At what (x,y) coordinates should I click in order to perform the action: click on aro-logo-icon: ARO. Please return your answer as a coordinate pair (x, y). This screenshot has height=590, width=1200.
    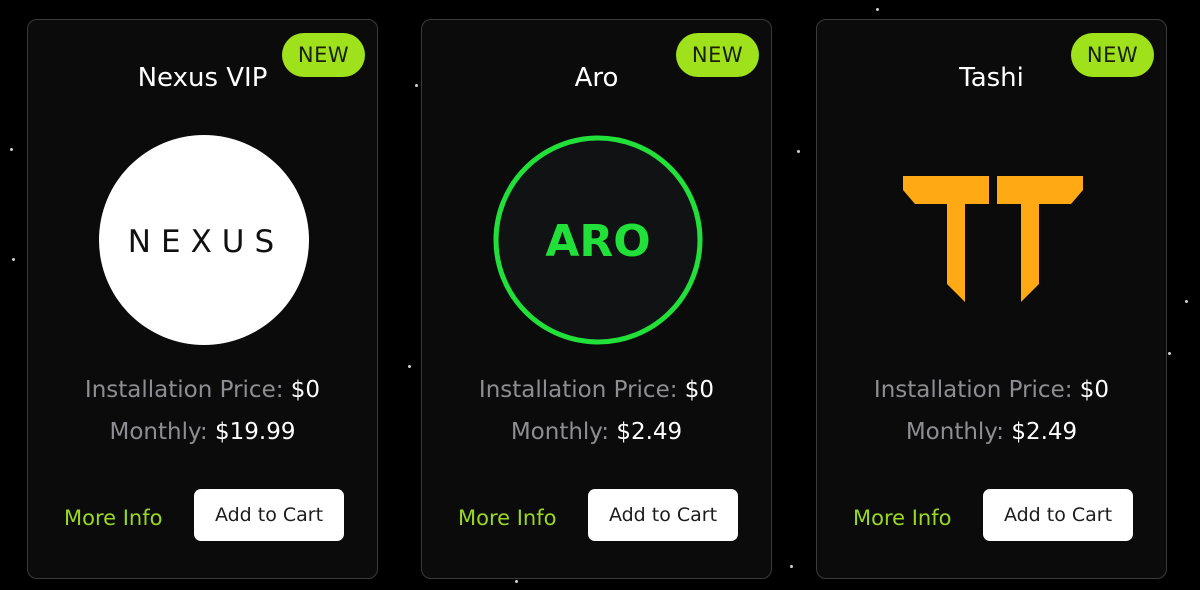
    Looking at the image, I should click on (598, 240).